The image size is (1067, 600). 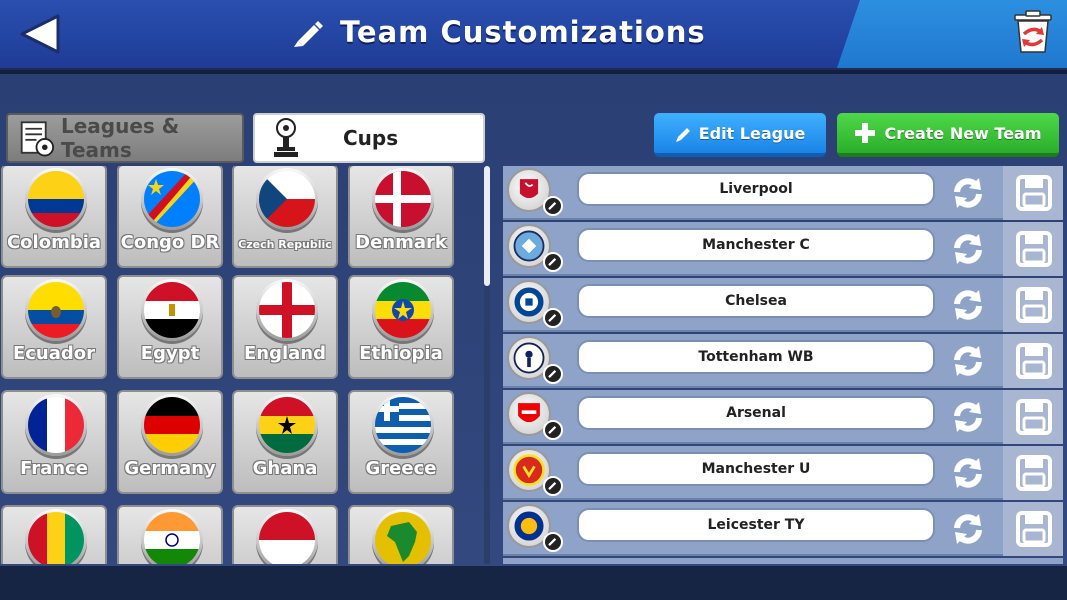 I want to click on team-name: Manchester C, so click(x=756, y=245).